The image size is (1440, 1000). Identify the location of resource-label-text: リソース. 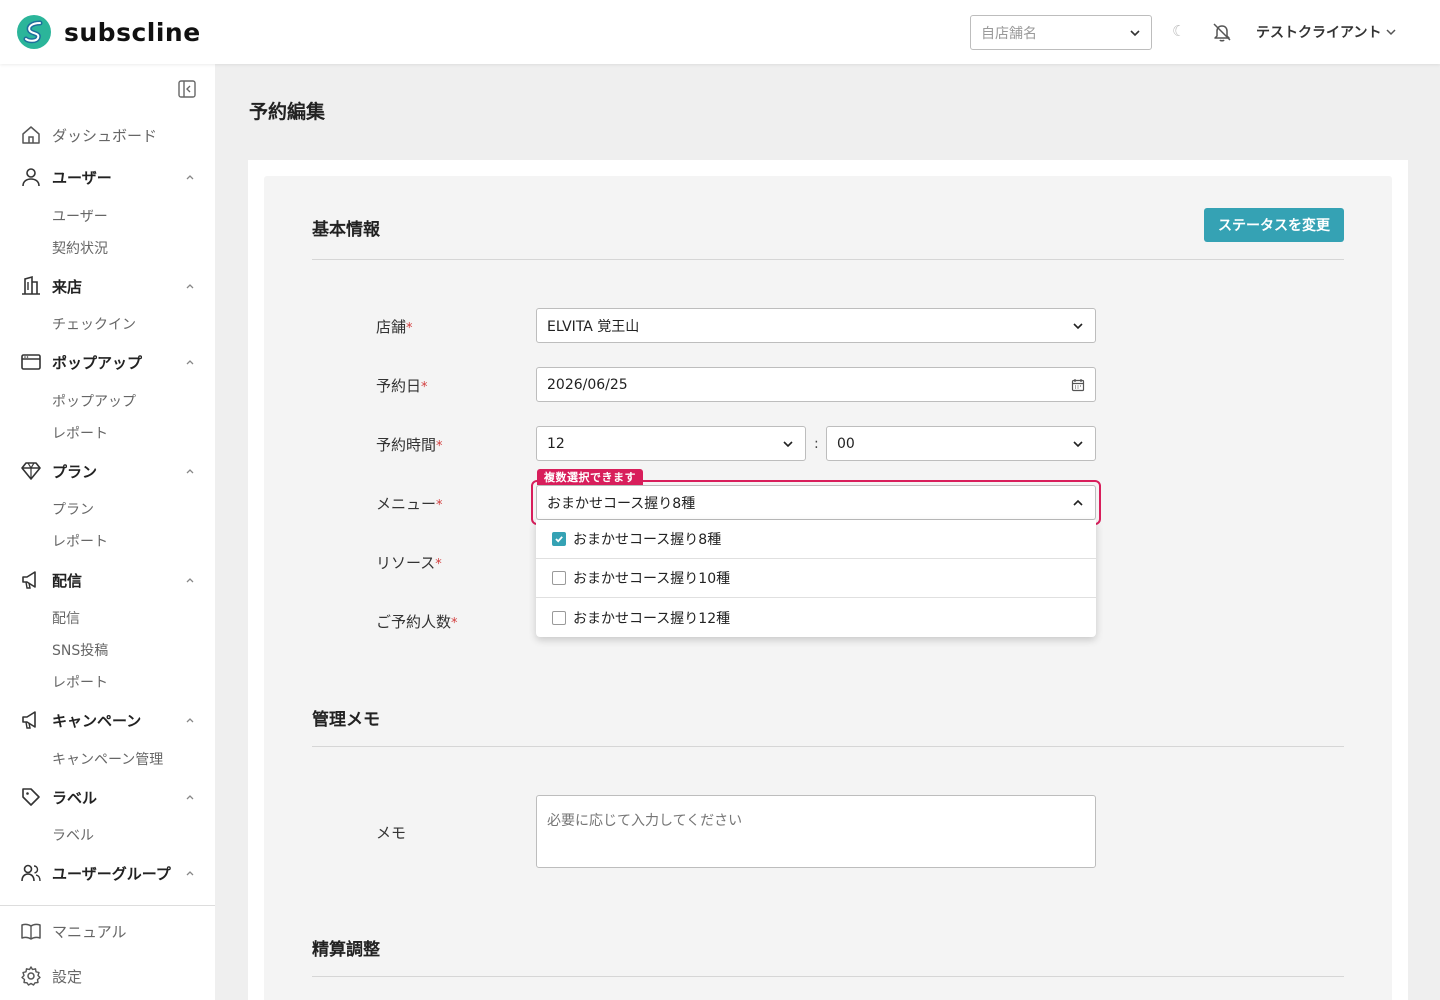
(406, 563).